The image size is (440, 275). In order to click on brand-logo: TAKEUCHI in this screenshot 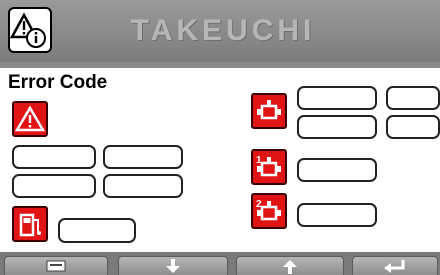, I will do `click(223, 30)`.